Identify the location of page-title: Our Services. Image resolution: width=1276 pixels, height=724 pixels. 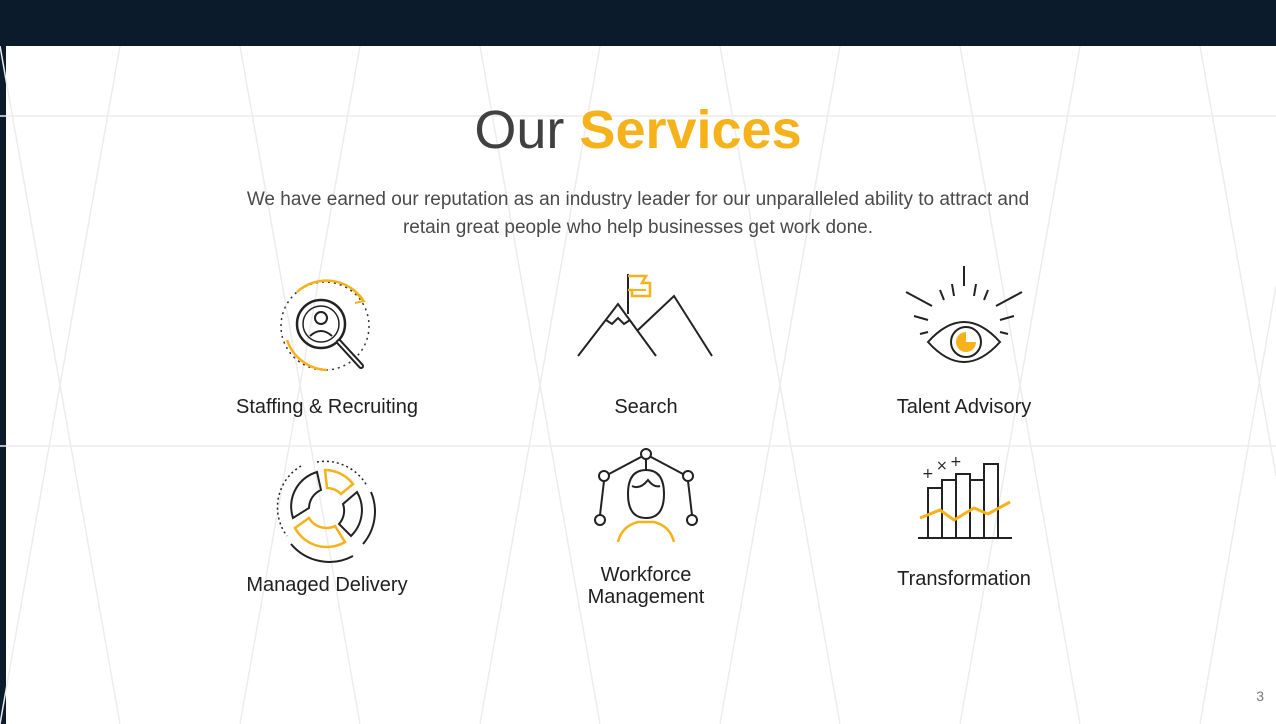
(638, 130).